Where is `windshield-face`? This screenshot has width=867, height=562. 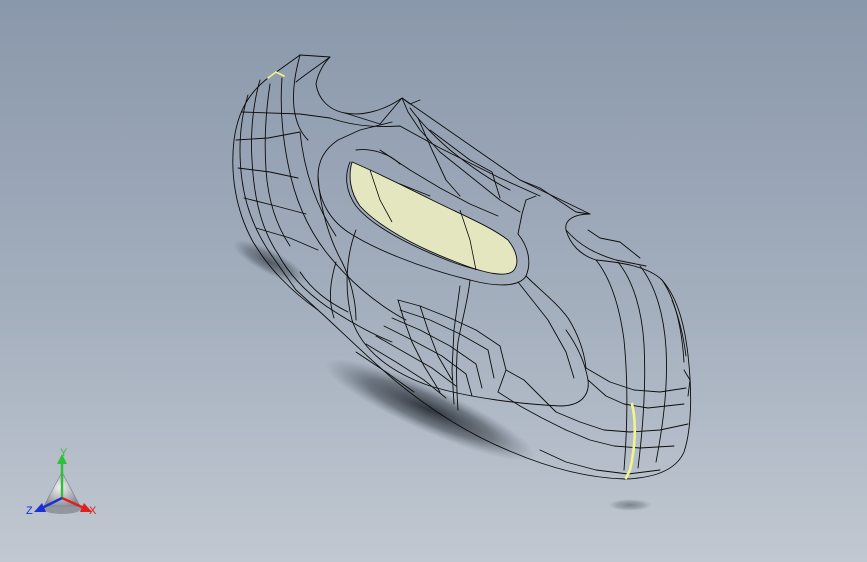 windshield-face is located at coordinates (433, 218).